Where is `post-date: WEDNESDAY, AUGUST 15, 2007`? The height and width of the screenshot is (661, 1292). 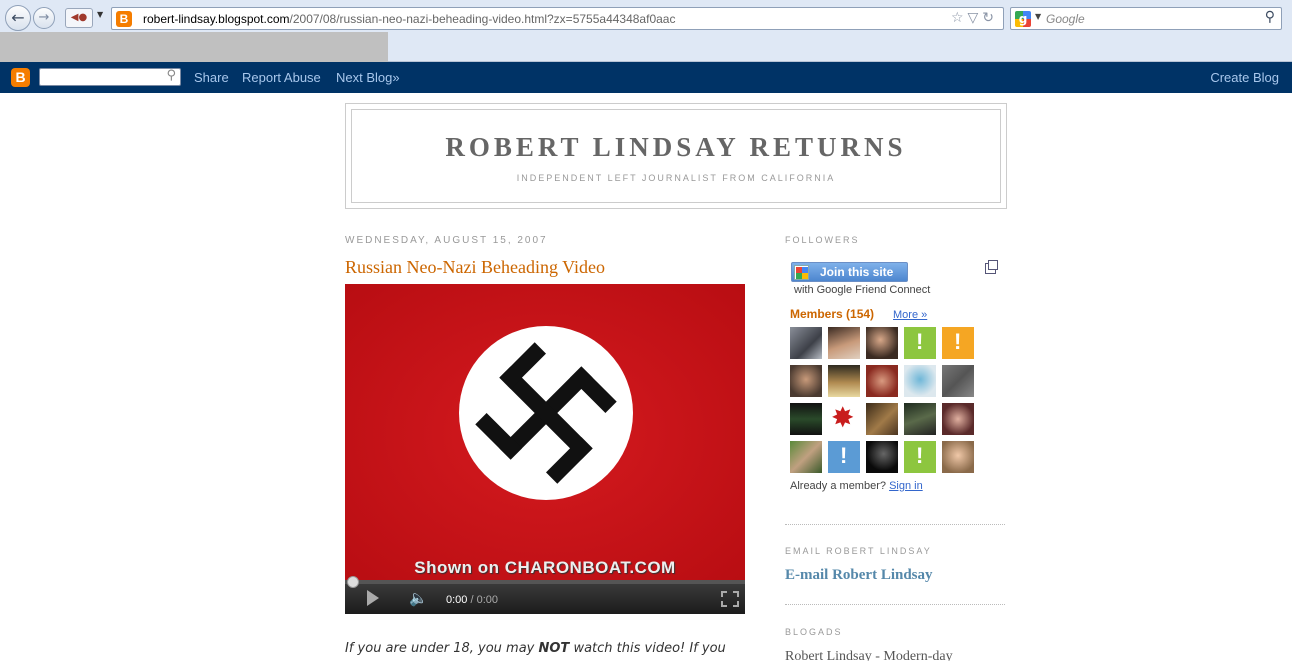 post-date: WEDNESDAY, AUGUST 15, 2007 is located at coordinates (446, 240).